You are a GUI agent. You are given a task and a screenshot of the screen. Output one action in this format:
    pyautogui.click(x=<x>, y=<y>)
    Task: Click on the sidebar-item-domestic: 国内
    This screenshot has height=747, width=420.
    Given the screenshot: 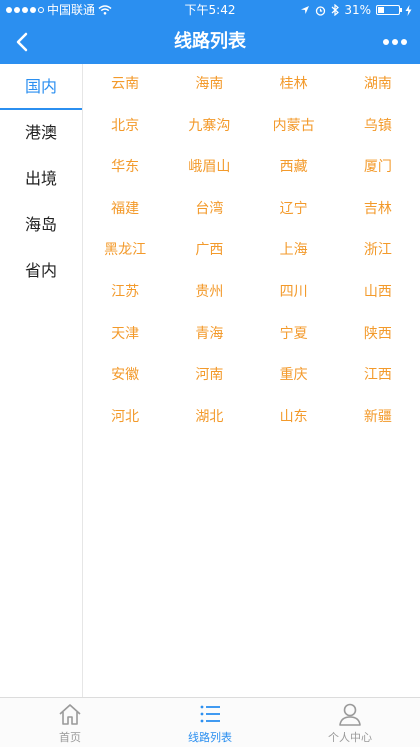 What is the action you would take?
    pyautogui.click(x=41, y=87)
    